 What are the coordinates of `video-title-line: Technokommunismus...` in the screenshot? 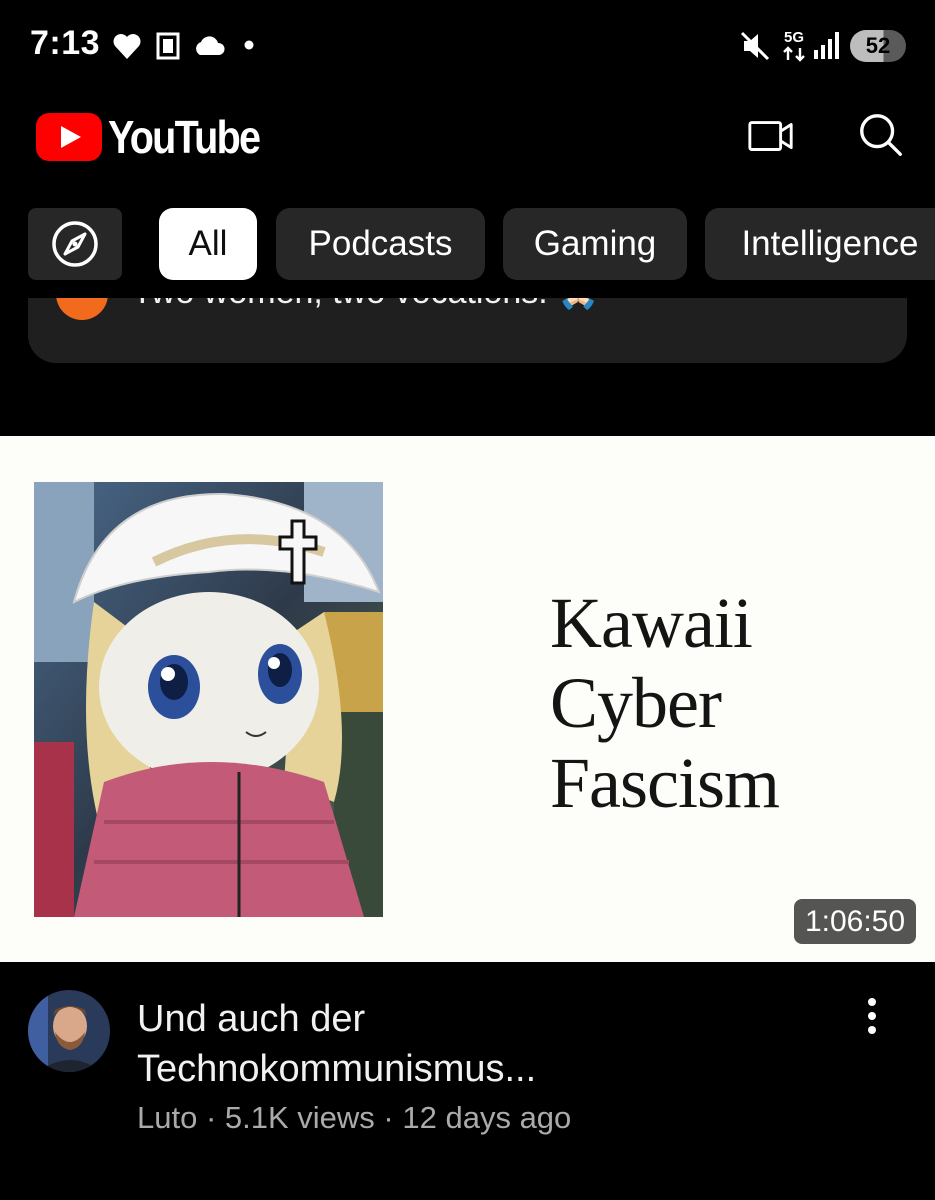 It's located at (337, 1069).